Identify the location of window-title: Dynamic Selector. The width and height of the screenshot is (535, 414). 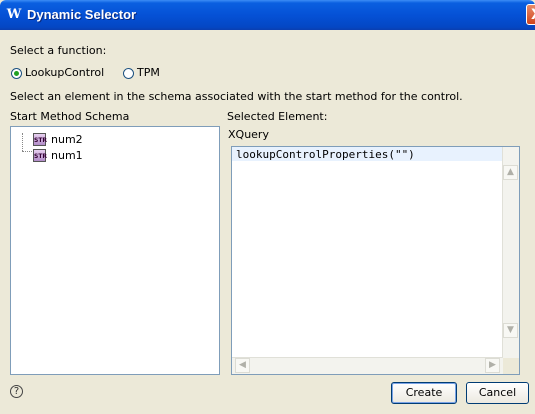
(82, 14).